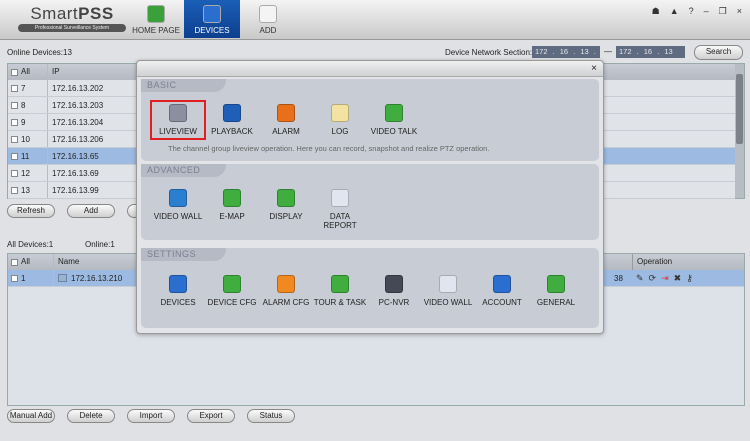 This screenshot has width=750, height=441. Describe the element at coordinates (594, 68) in the screenshot. I see `close-dialog-button: ×` at that location.